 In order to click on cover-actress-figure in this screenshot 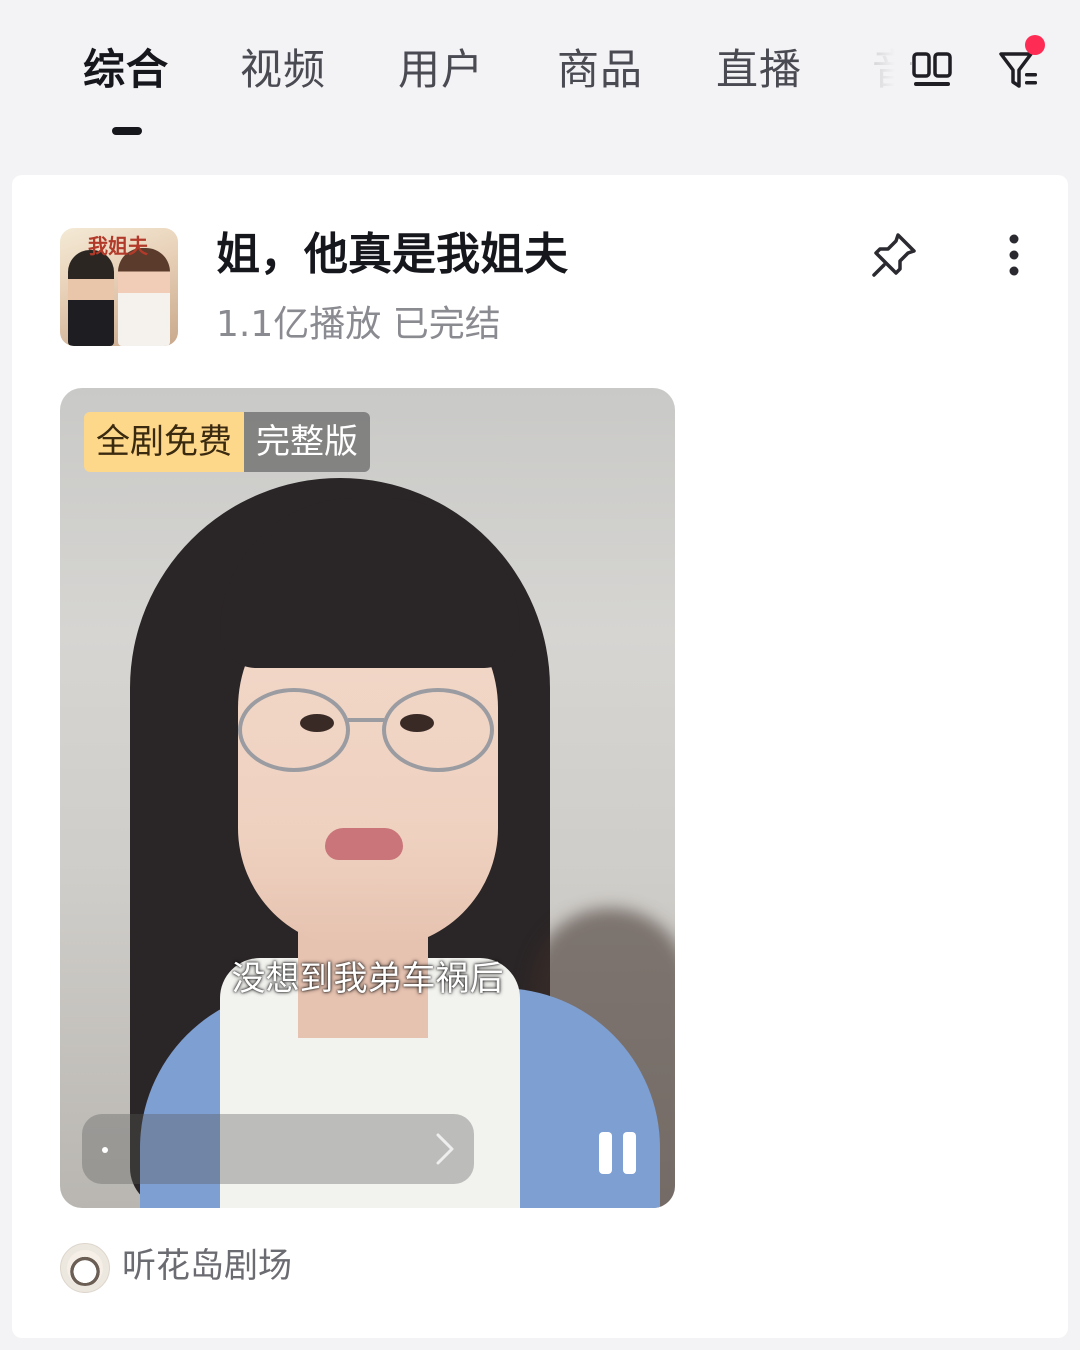, I will do `click(144, 297)`.